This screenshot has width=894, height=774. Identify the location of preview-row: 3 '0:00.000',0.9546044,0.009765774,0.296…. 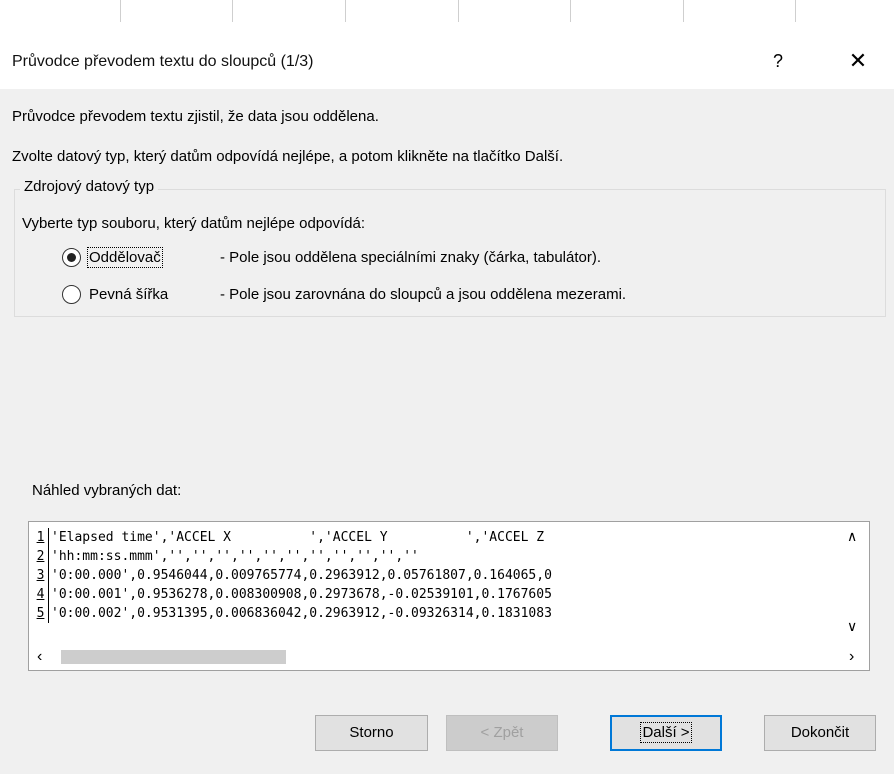
(435, 575).